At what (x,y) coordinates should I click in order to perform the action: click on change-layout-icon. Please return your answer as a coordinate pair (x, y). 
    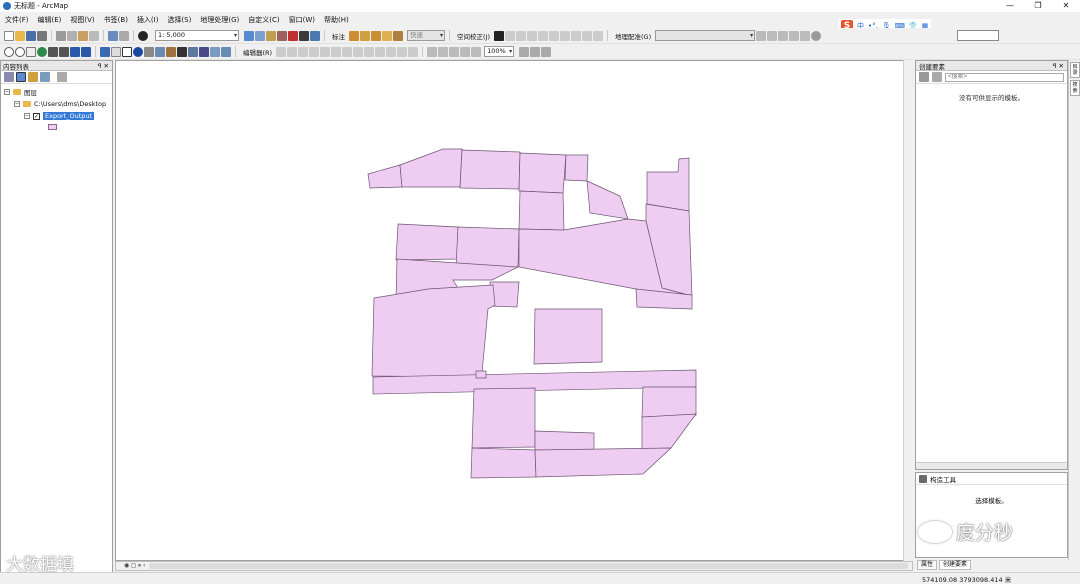
    Looking at the image, I should click on (546, 51).